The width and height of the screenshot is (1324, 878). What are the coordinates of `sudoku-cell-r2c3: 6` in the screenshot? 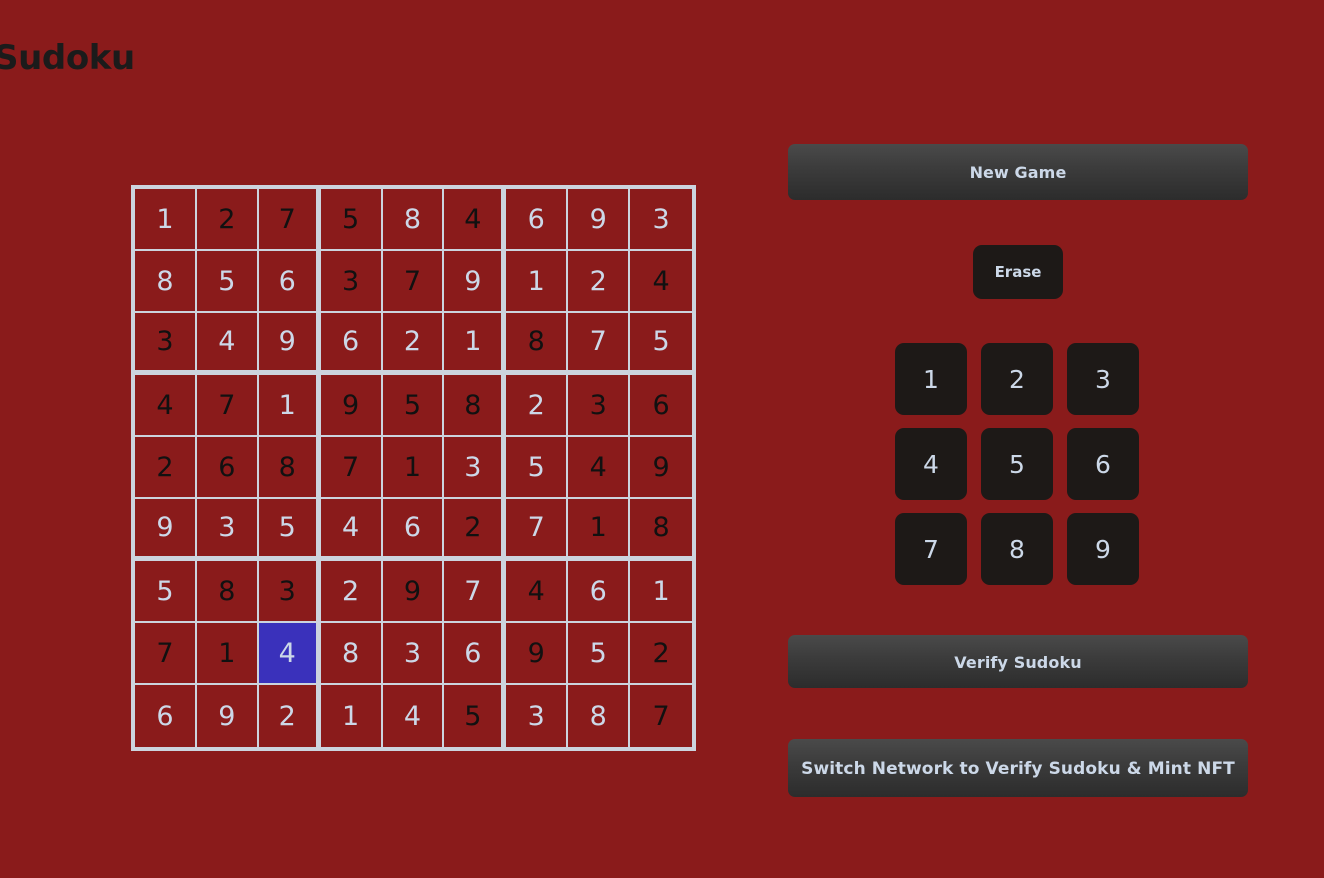 It's located at (289, 282).